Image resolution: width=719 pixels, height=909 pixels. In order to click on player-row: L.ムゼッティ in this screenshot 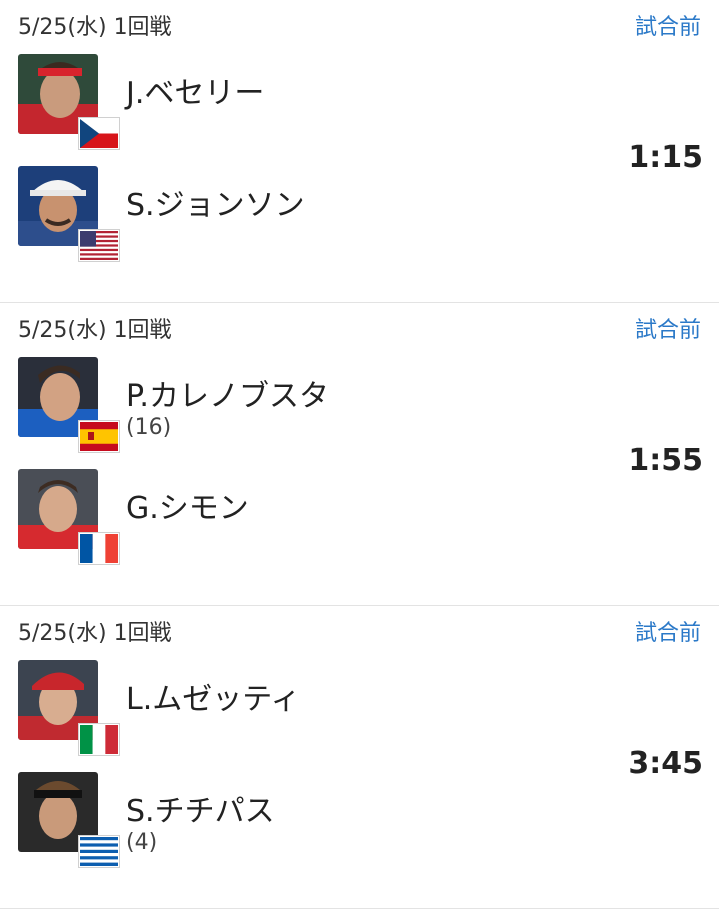, I will do `click(159, 707)`.